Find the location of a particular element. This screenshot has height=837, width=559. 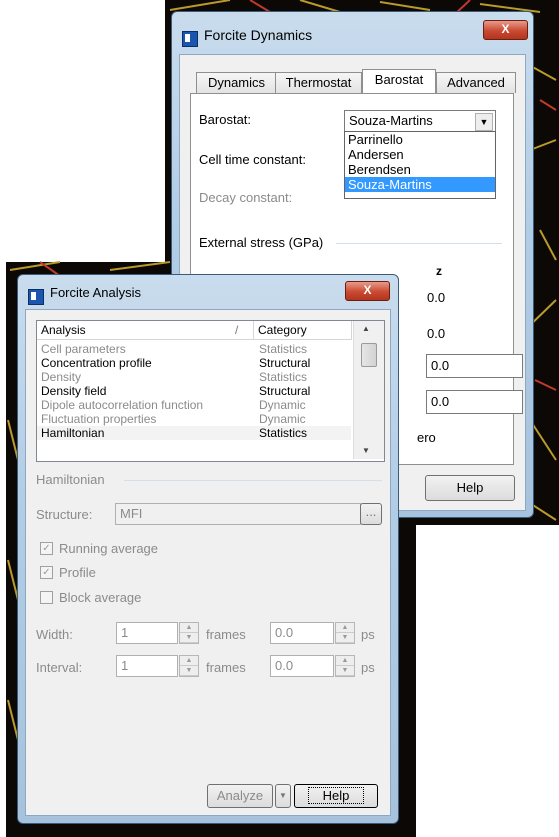

list-item-category: Structural is located at coordinates (285, 363).